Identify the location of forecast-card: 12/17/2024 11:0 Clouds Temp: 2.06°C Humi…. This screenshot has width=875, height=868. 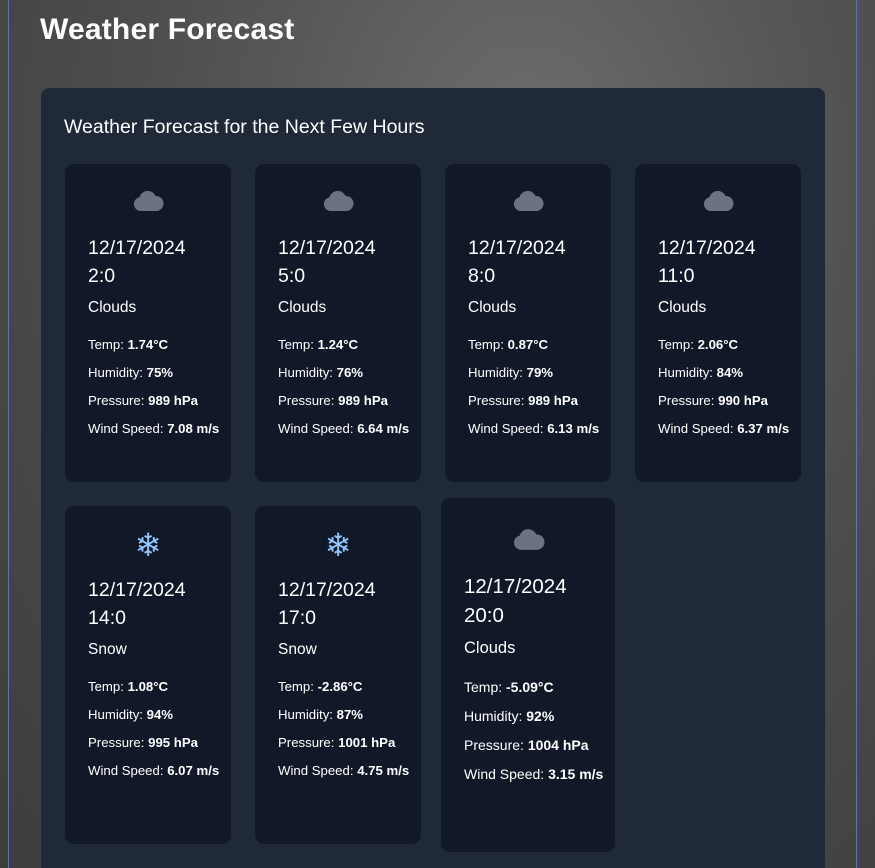
(718, 323).